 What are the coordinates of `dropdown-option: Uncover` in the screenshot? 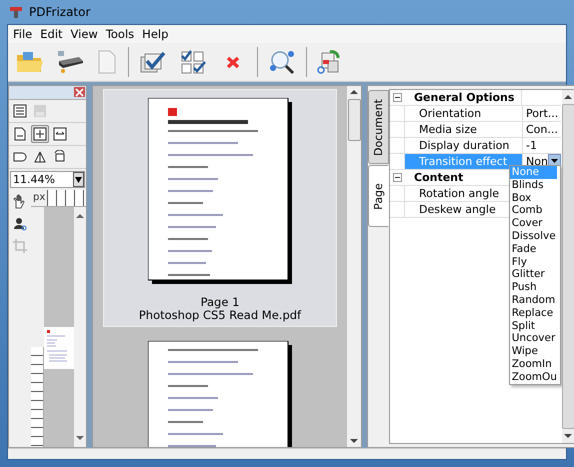 It's located at (533, 339).